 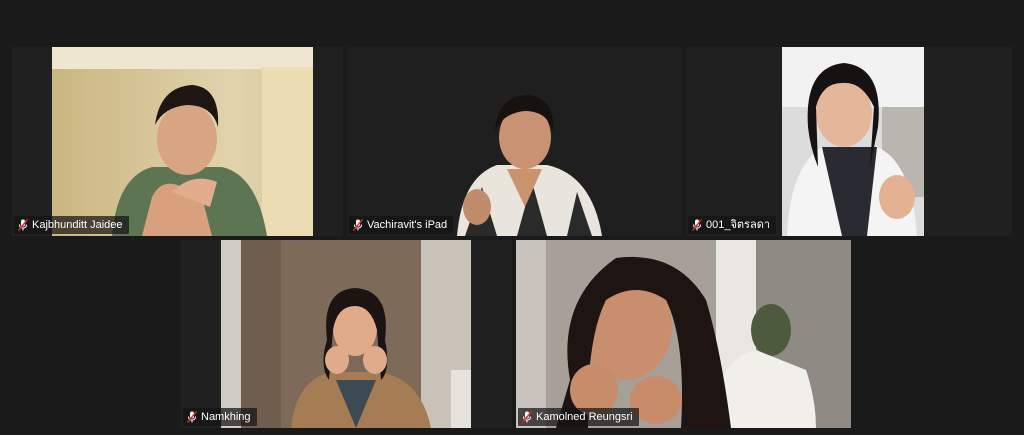 I want to click on participant-tile-001: 001_จิตรลดา, so click(x=849, y=141).